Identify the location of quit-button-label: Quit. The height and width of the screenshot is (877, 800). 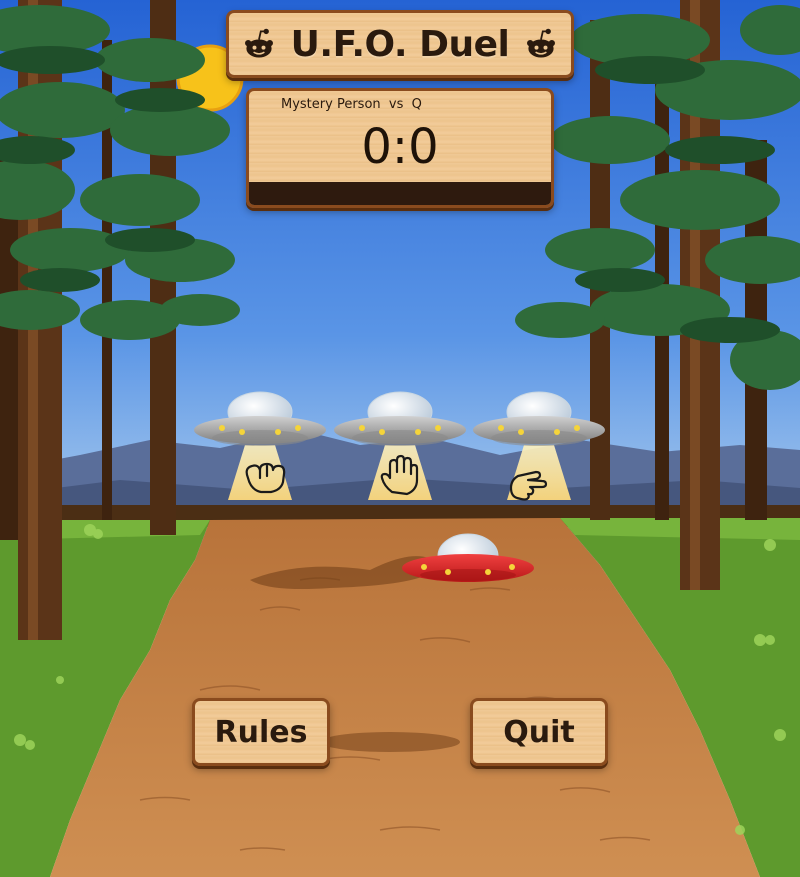
(539, 732).